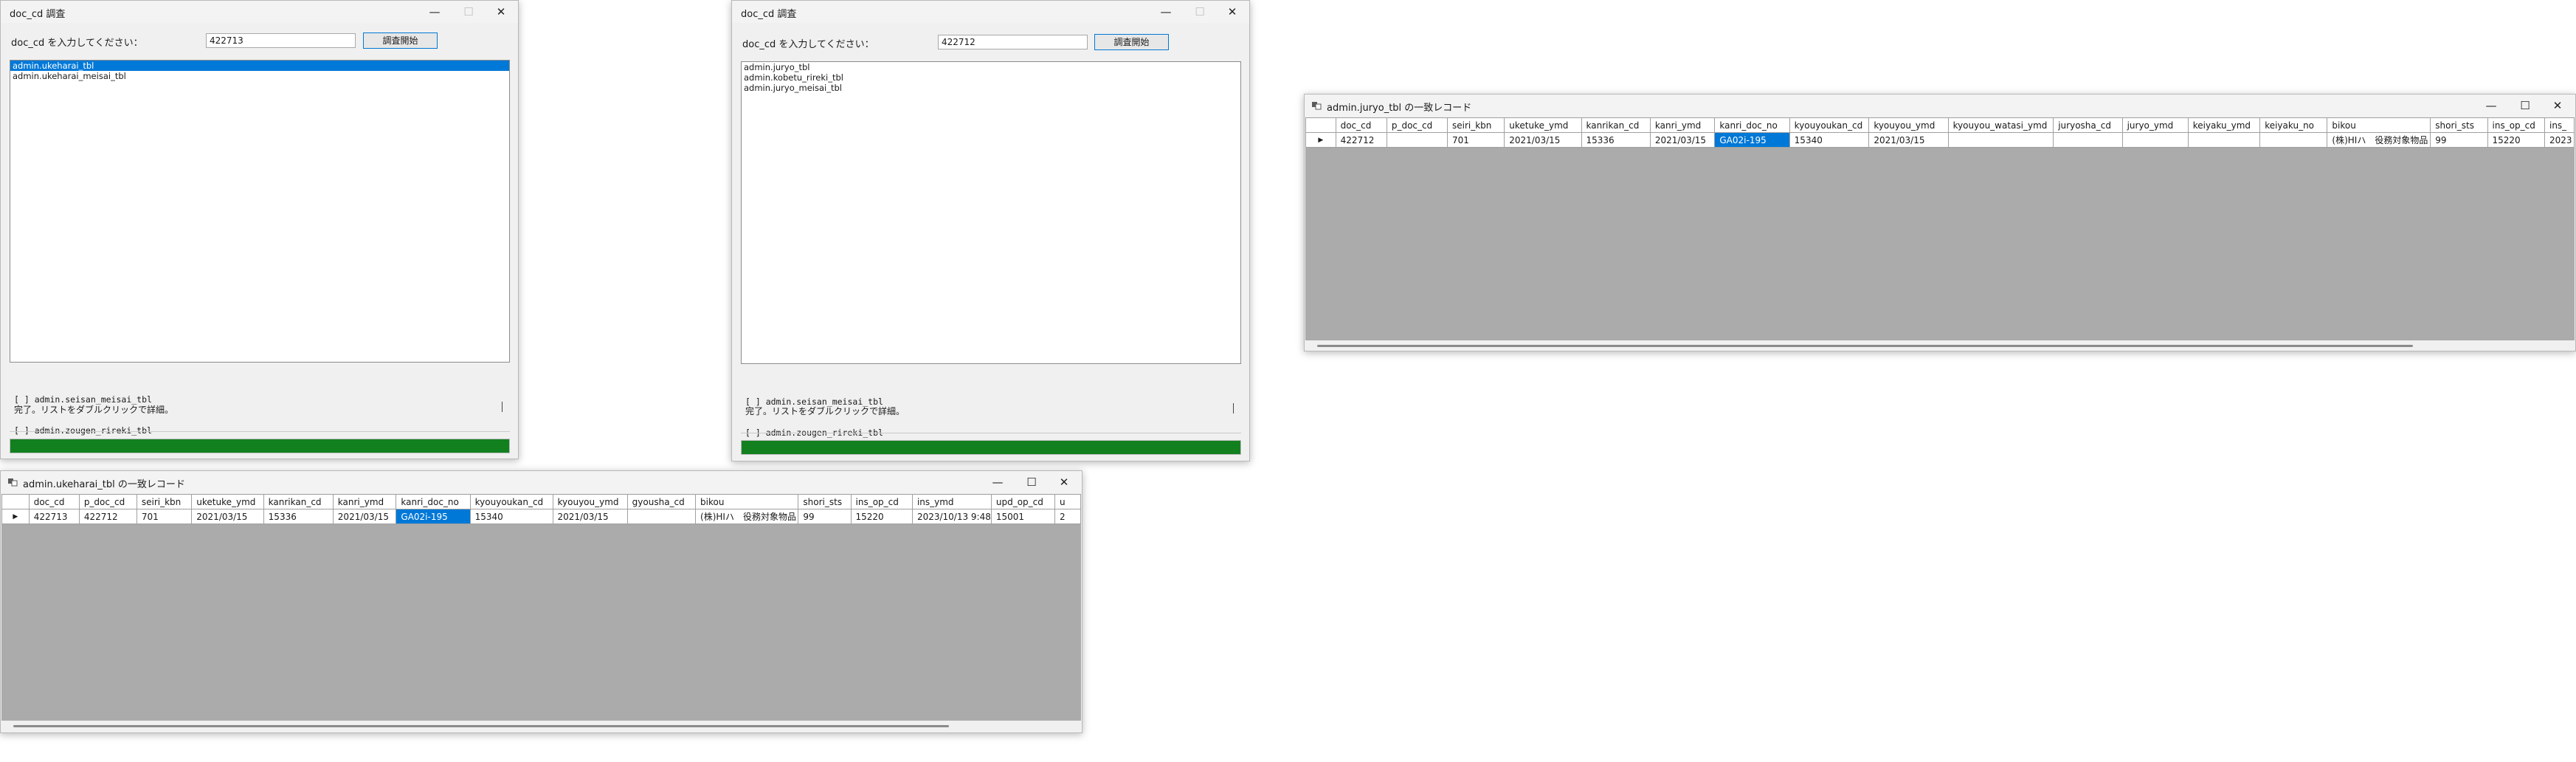 The image size is (2576, 762). I want to click on list-item: admin.juryo_meisai_tbl, so click(991, 88).